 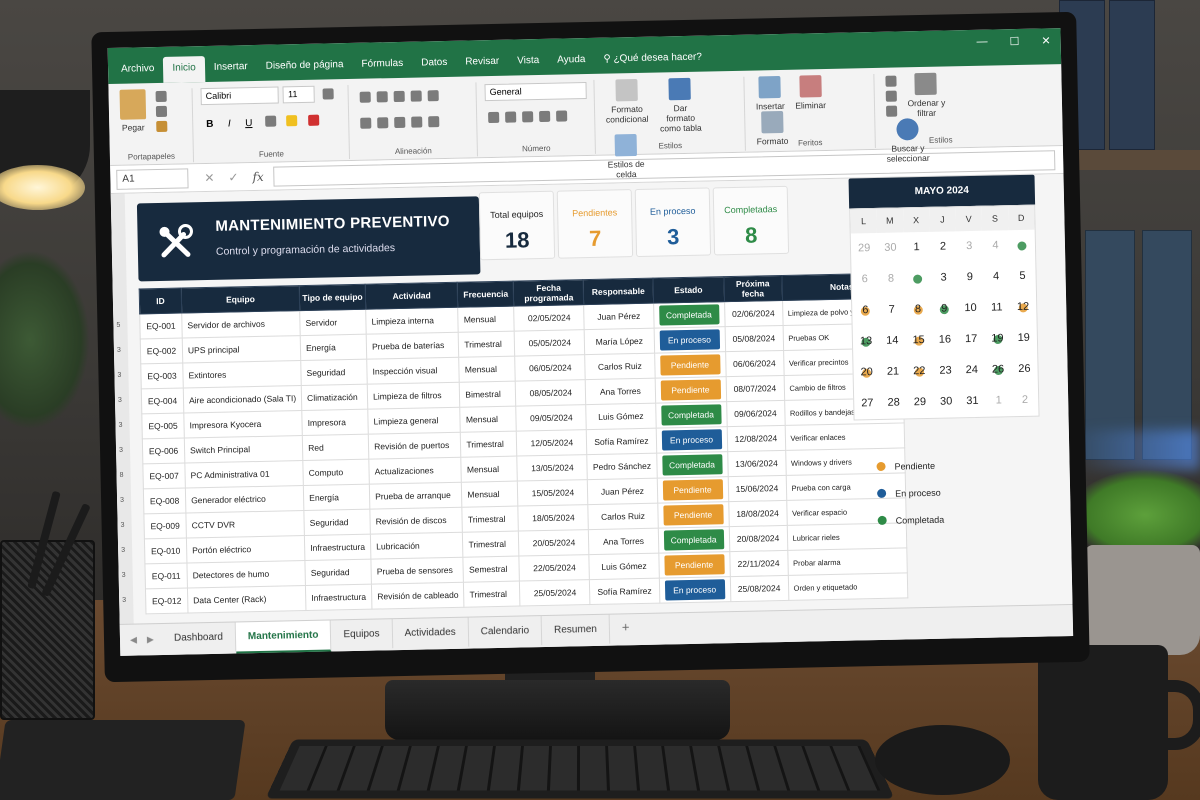 What do you see at coordinates (1045, 40) in the screenshot?
I see `close-icon: ✕` at bounding box center [1045, 40].